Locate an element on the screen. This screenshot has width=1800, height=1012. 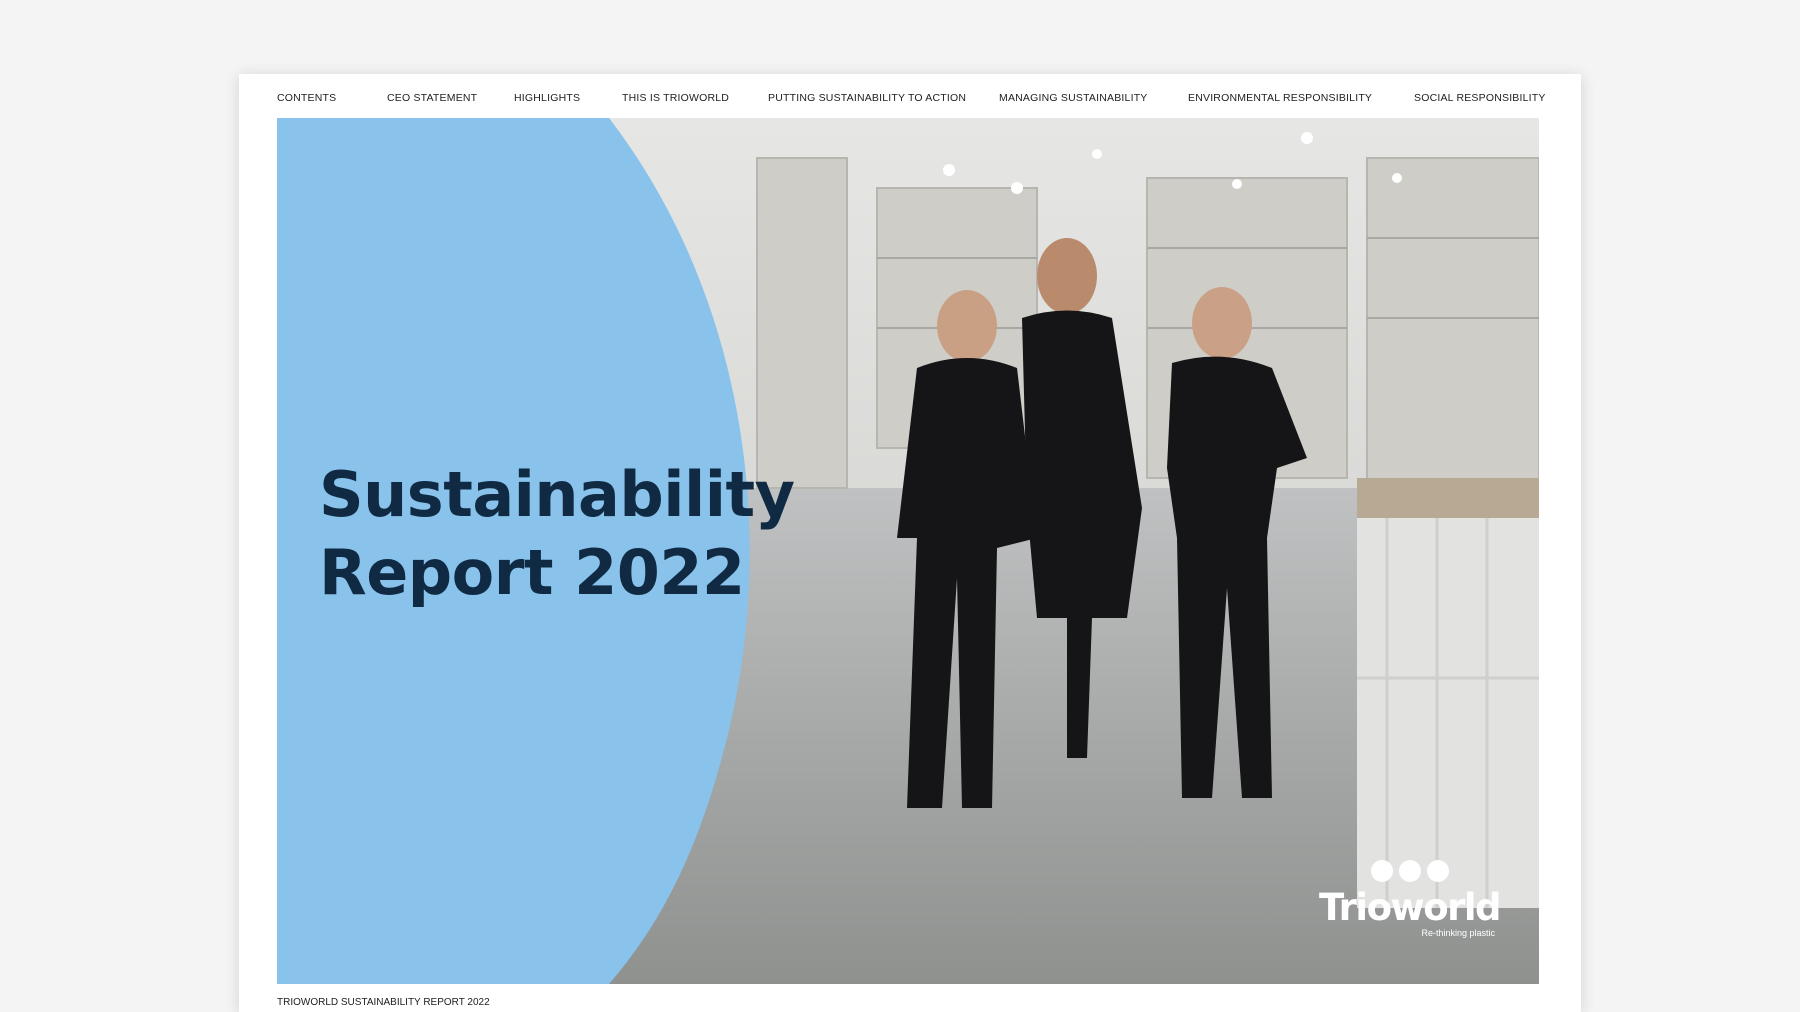
nav-putting-sustainability-to-action: PUTTING SUSTAINABILITY TO ACTION is located at coordinates (867, 98).